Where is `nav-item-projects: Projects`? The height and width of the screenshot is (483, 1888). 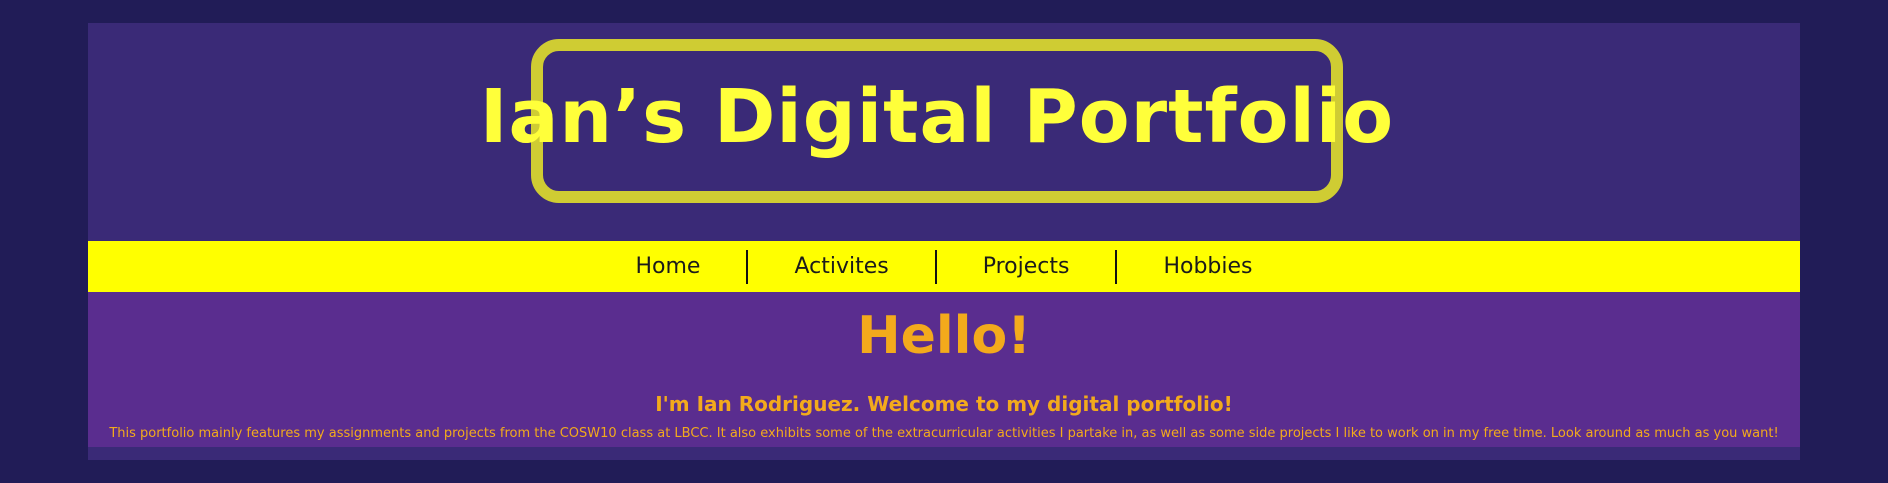
nav-item-projects: Projects is located at coordinates (1026, 267).